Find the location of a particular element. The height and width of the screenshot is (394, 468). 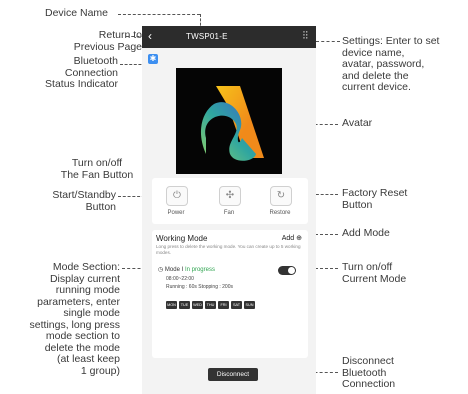

annotation-start-standby: Start/Standby Button is located at coordinates (84, 201).